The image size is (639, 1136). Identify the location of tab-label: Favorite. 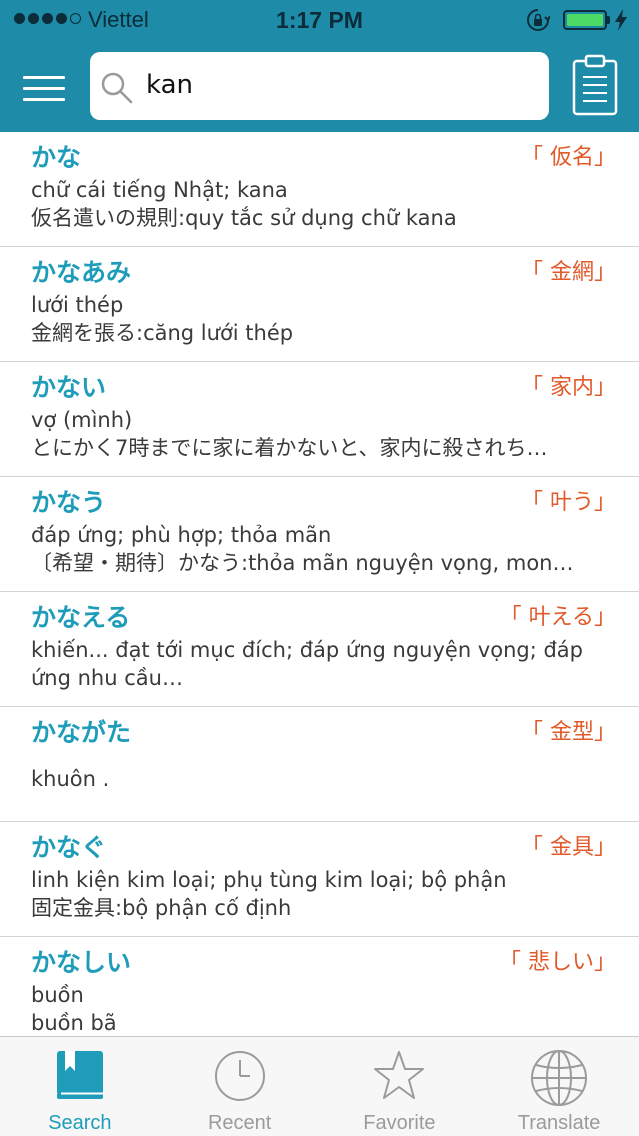
(399, 1123).